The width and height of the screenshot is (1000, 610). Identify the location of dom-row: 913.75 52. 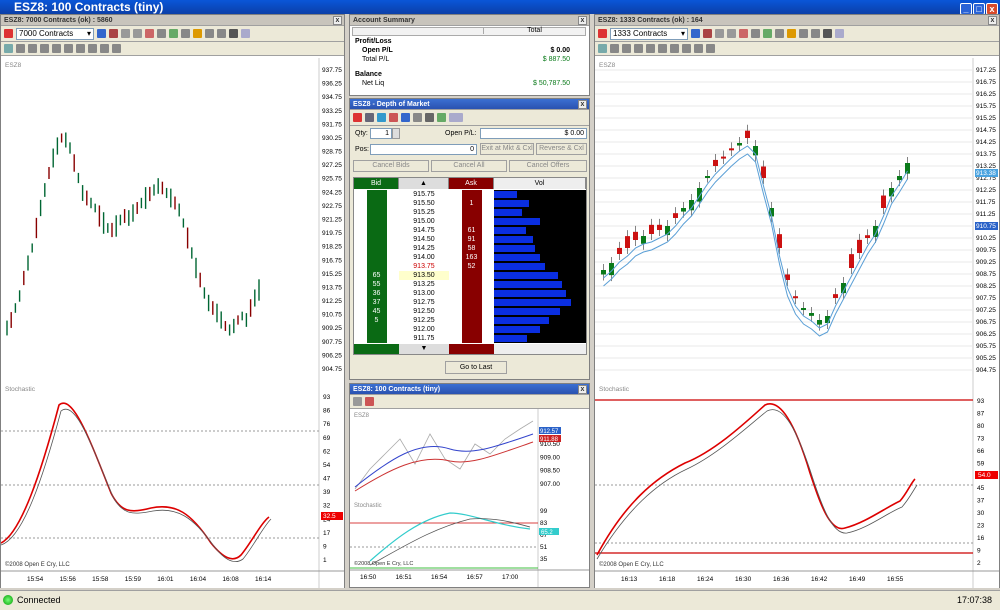
(470, 266).